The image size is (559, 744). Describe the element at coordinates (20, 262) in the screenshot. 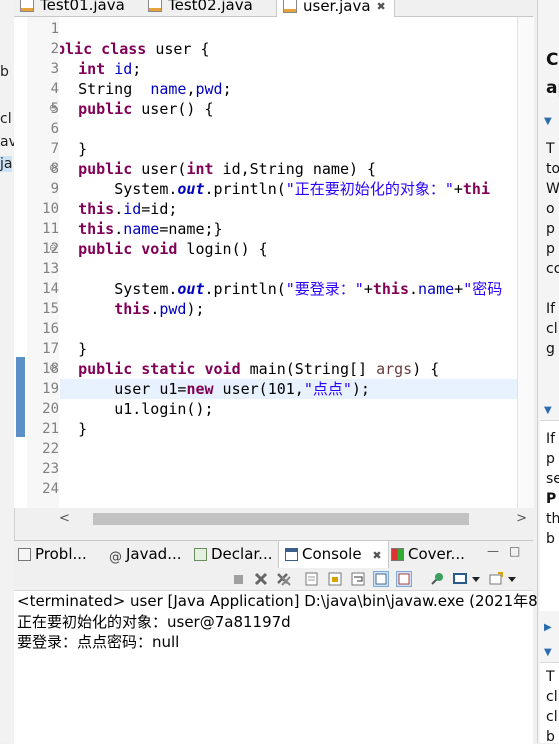

I see `overview-ruler` at that location.